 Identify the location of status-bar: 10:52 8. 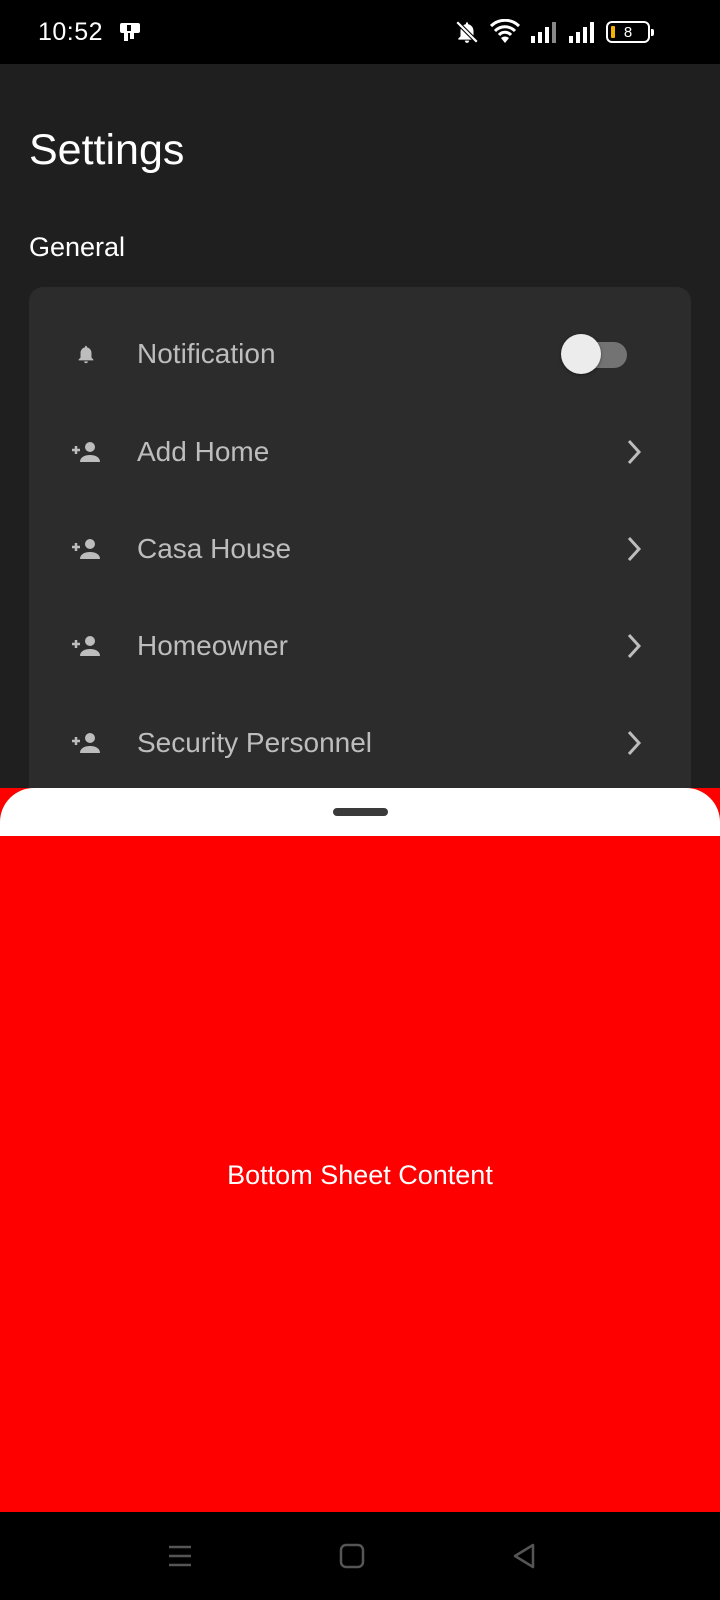
(360, 32).